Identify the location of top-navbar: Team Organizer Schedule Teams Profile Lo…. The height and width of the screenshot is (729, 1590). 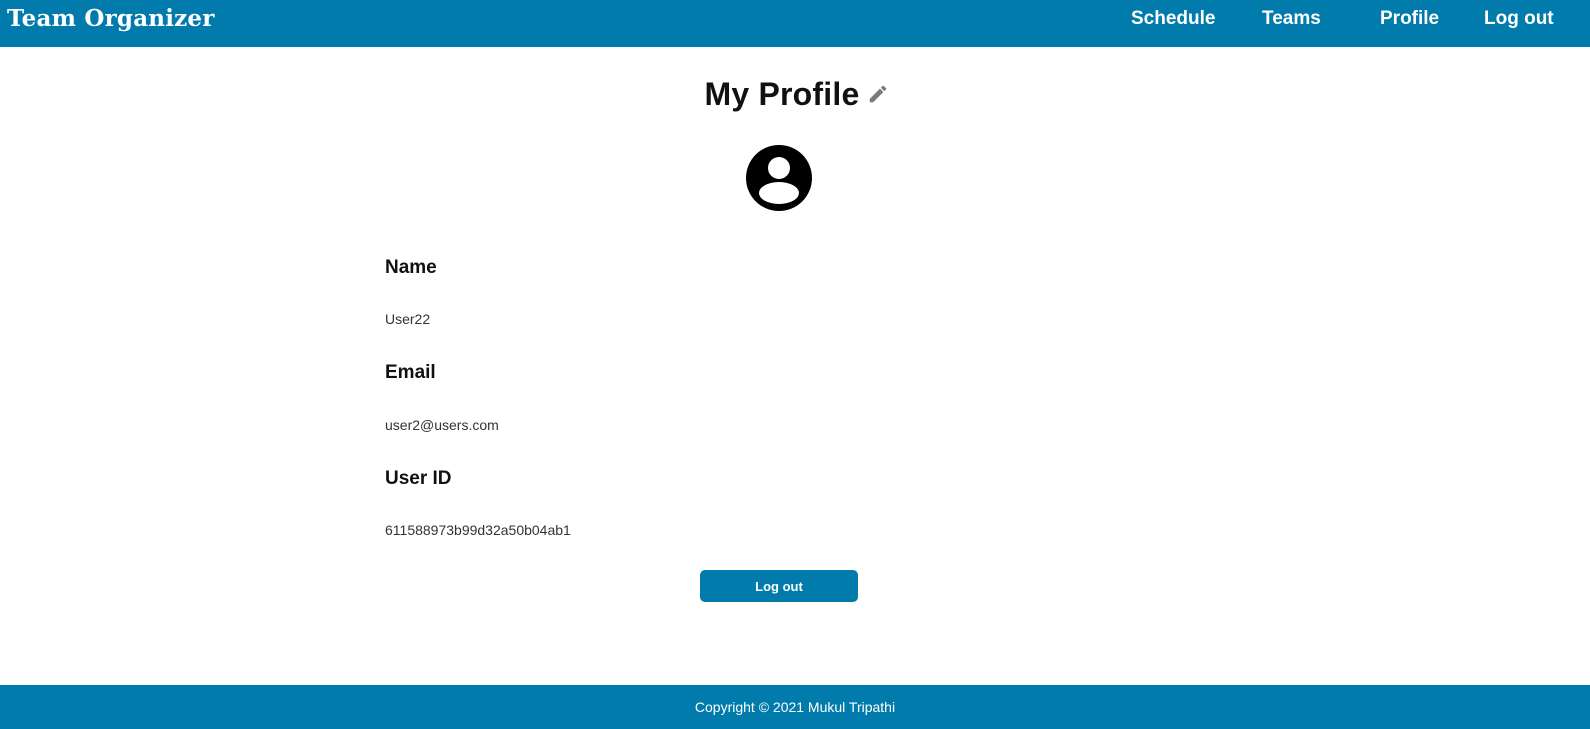
(795, 23).